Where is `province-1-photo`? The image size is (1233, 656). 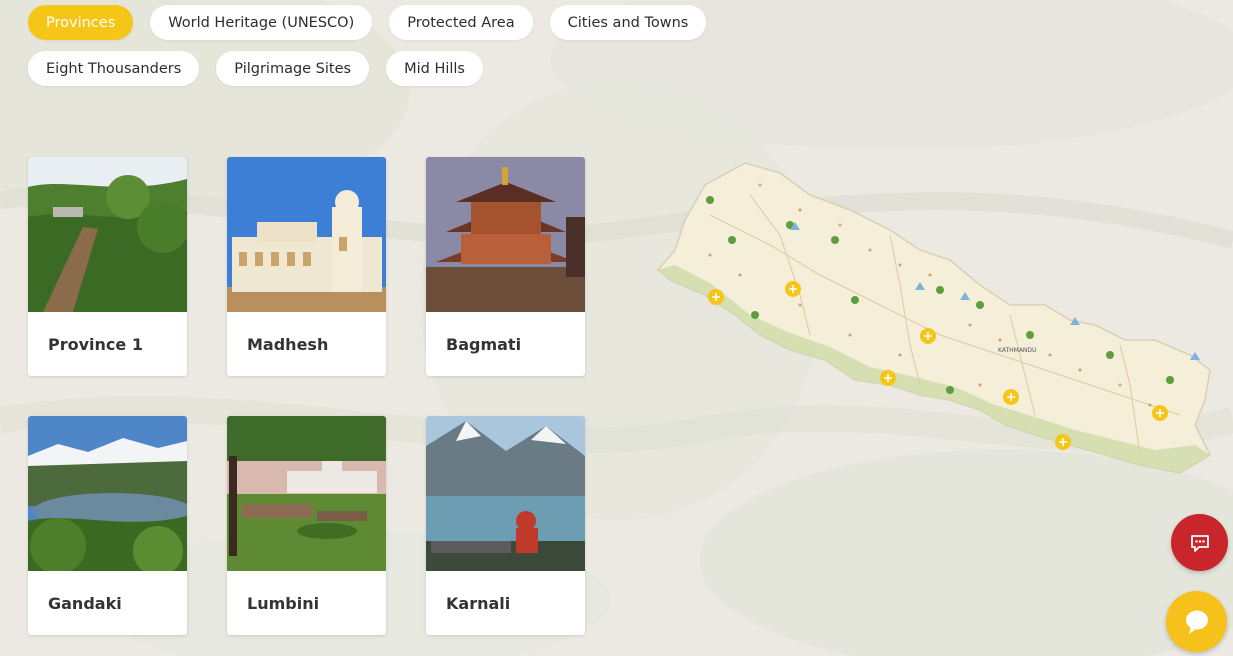 province-1-photo is located at coordinates (107, 234).